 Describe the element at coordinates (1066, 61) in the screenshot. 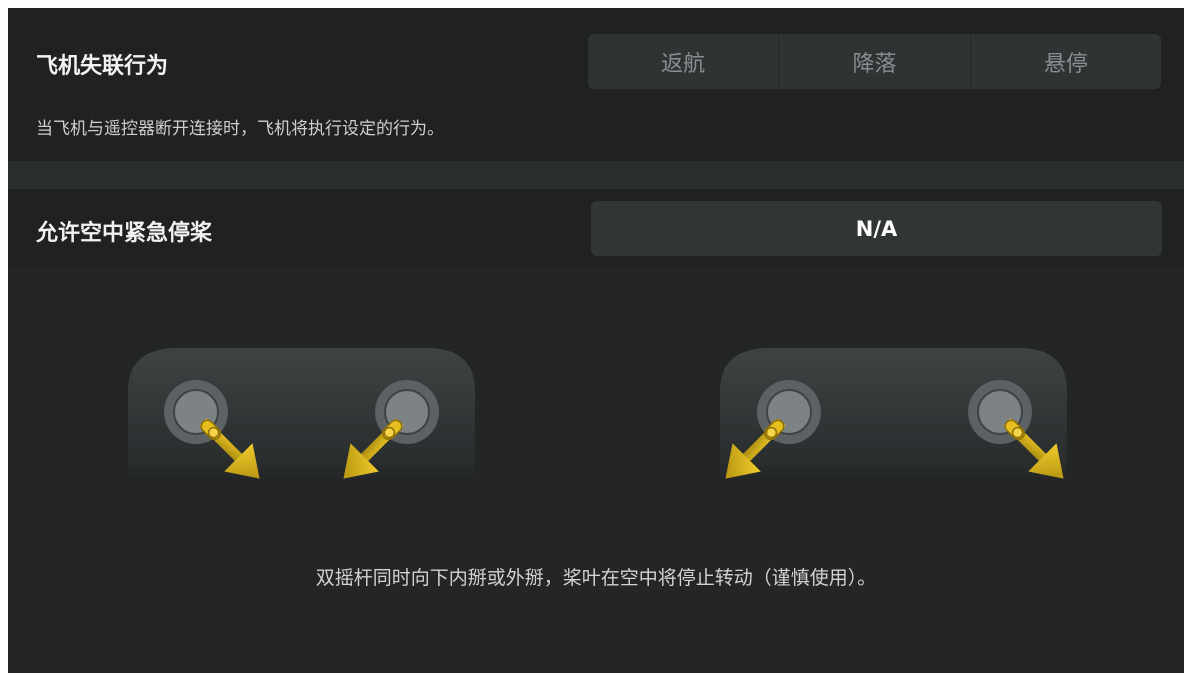

I see `option-hover: 悬停` at that location.